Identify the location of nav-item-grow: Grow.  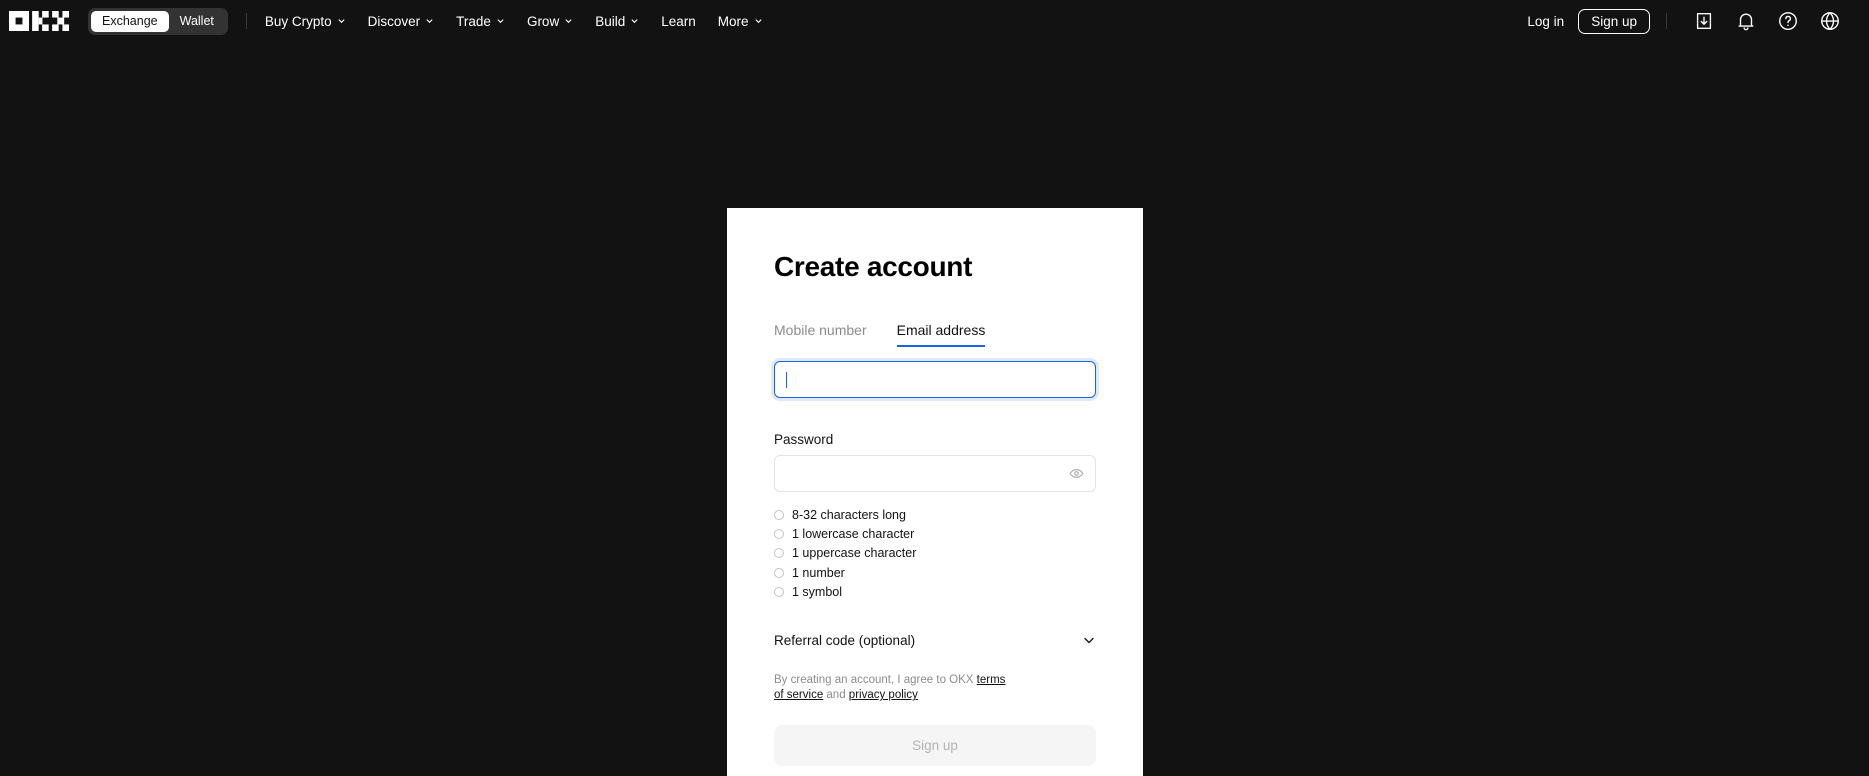
(550, 21).